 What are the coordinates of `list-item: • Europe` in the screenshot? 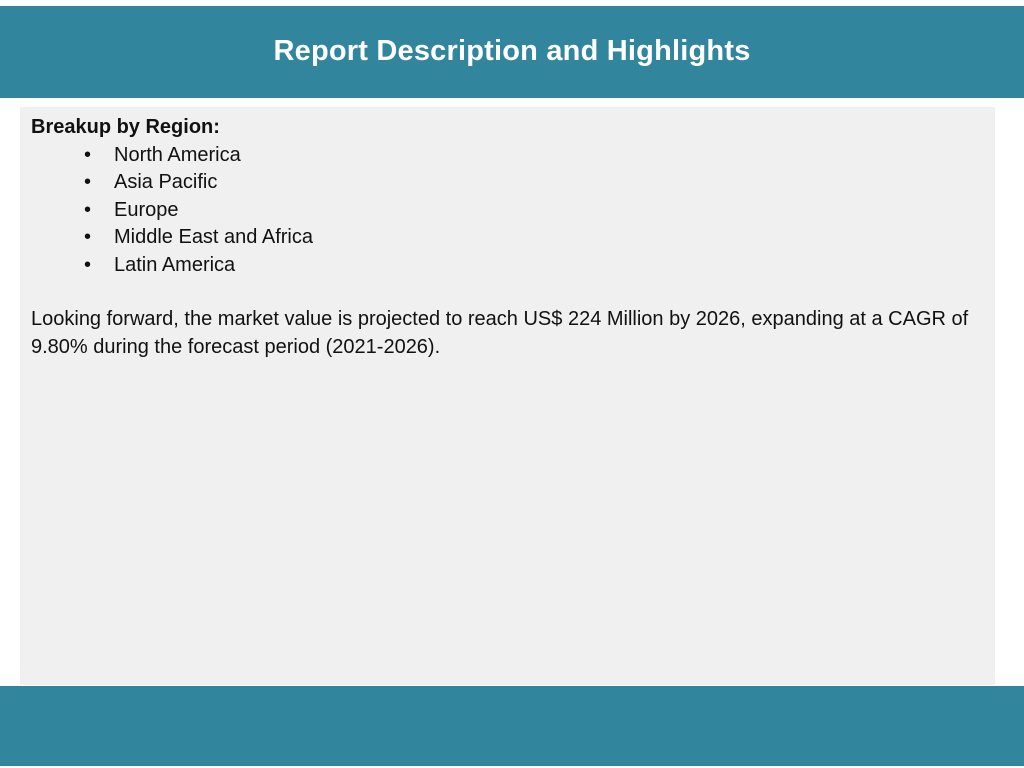 It's located at (513, 211).